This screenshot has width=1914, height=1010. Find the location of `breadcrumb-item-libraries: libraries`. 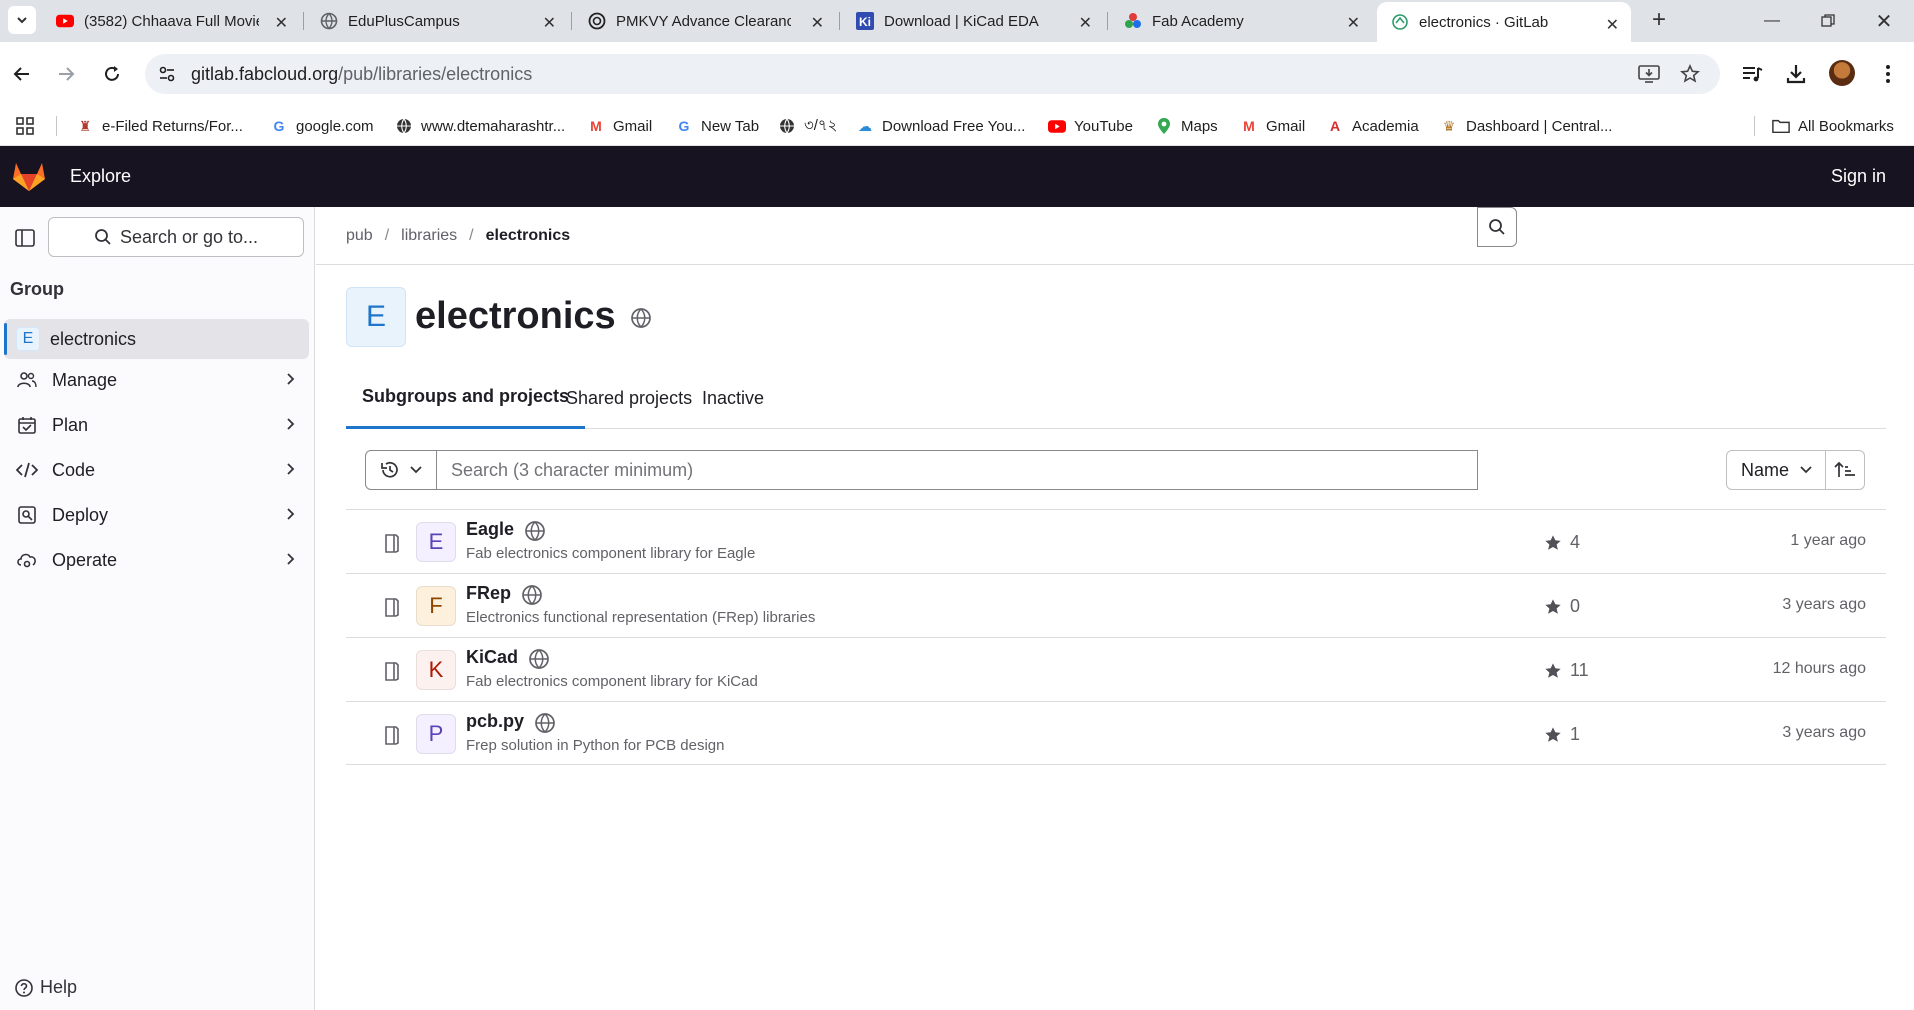

breadcrumb-item-libraries: libraries is located at coordinates (429, 236).